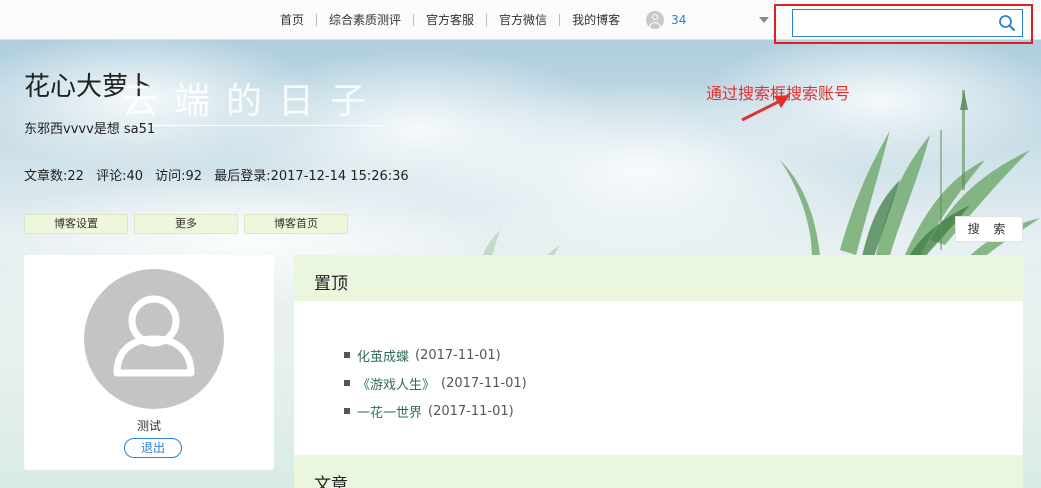 The height and width of the screenshot is (488, 1041). What do you see at coordinates (311, 176) in the screenshot?
I see `stat-last-login: 最后登录:2017-12-14 15:26:36` at bounding box center [311, 176].